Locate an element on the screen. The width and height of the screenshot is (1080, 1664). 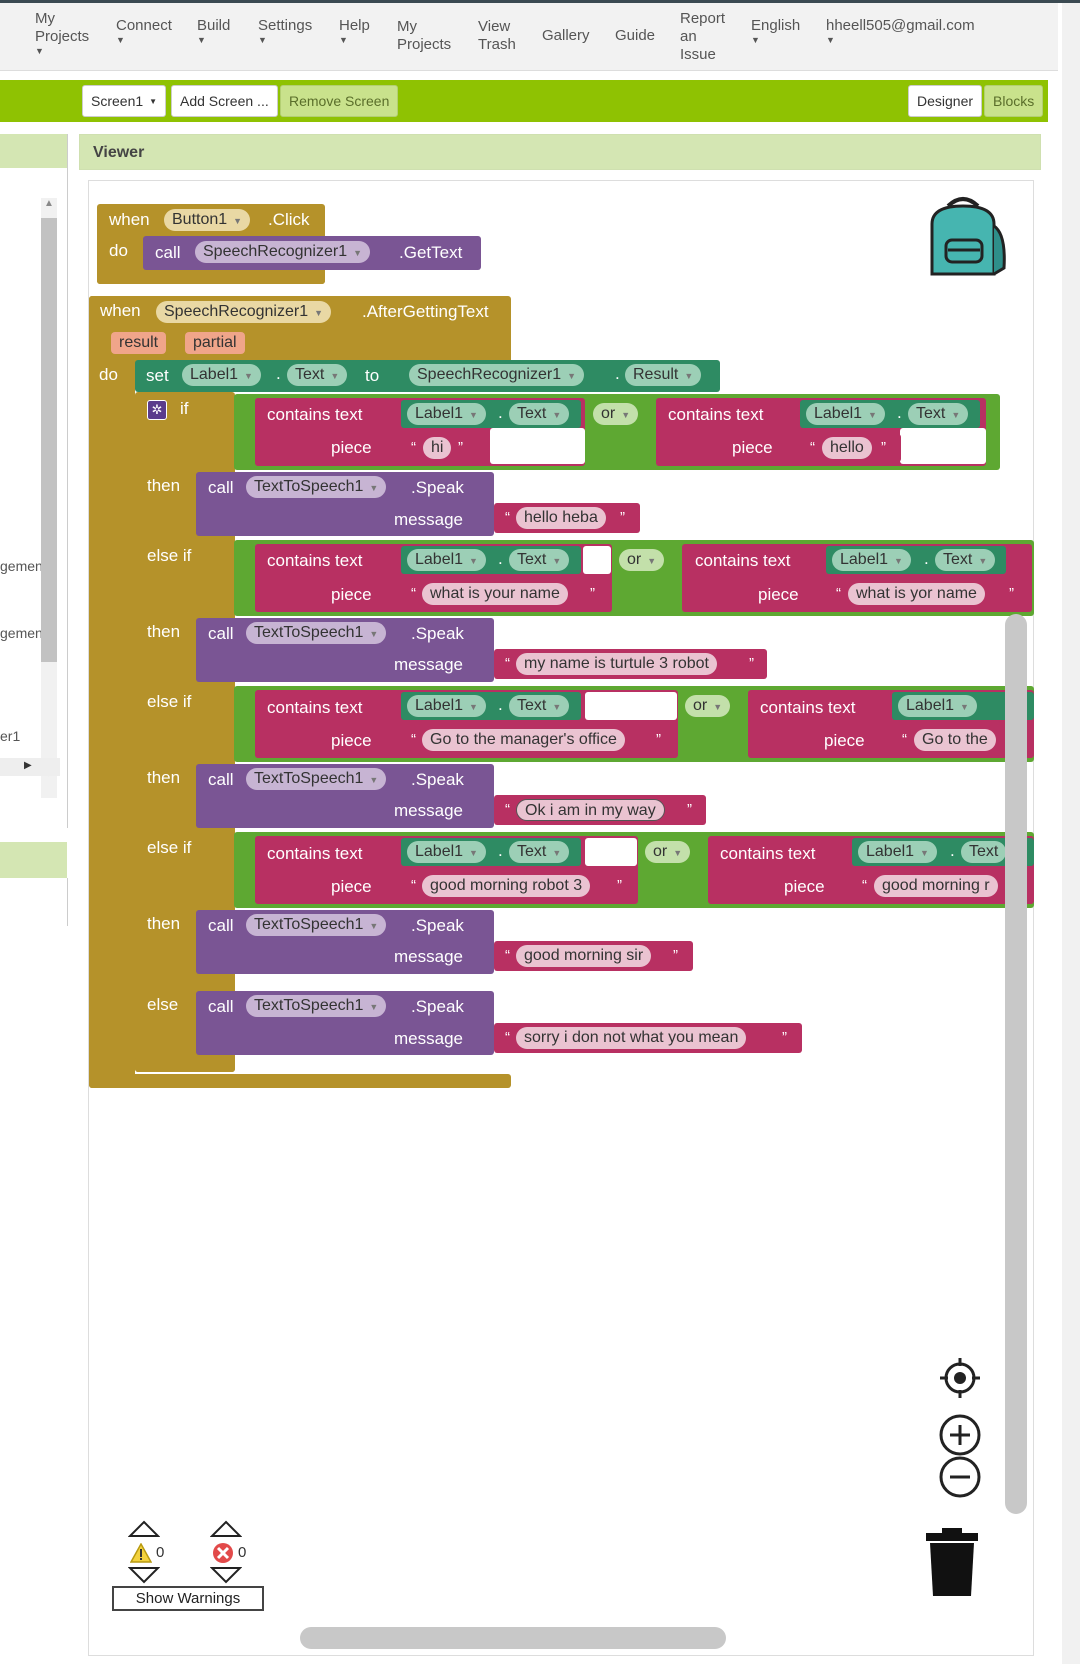
backpack-icon is located at coordinates (963, 238).